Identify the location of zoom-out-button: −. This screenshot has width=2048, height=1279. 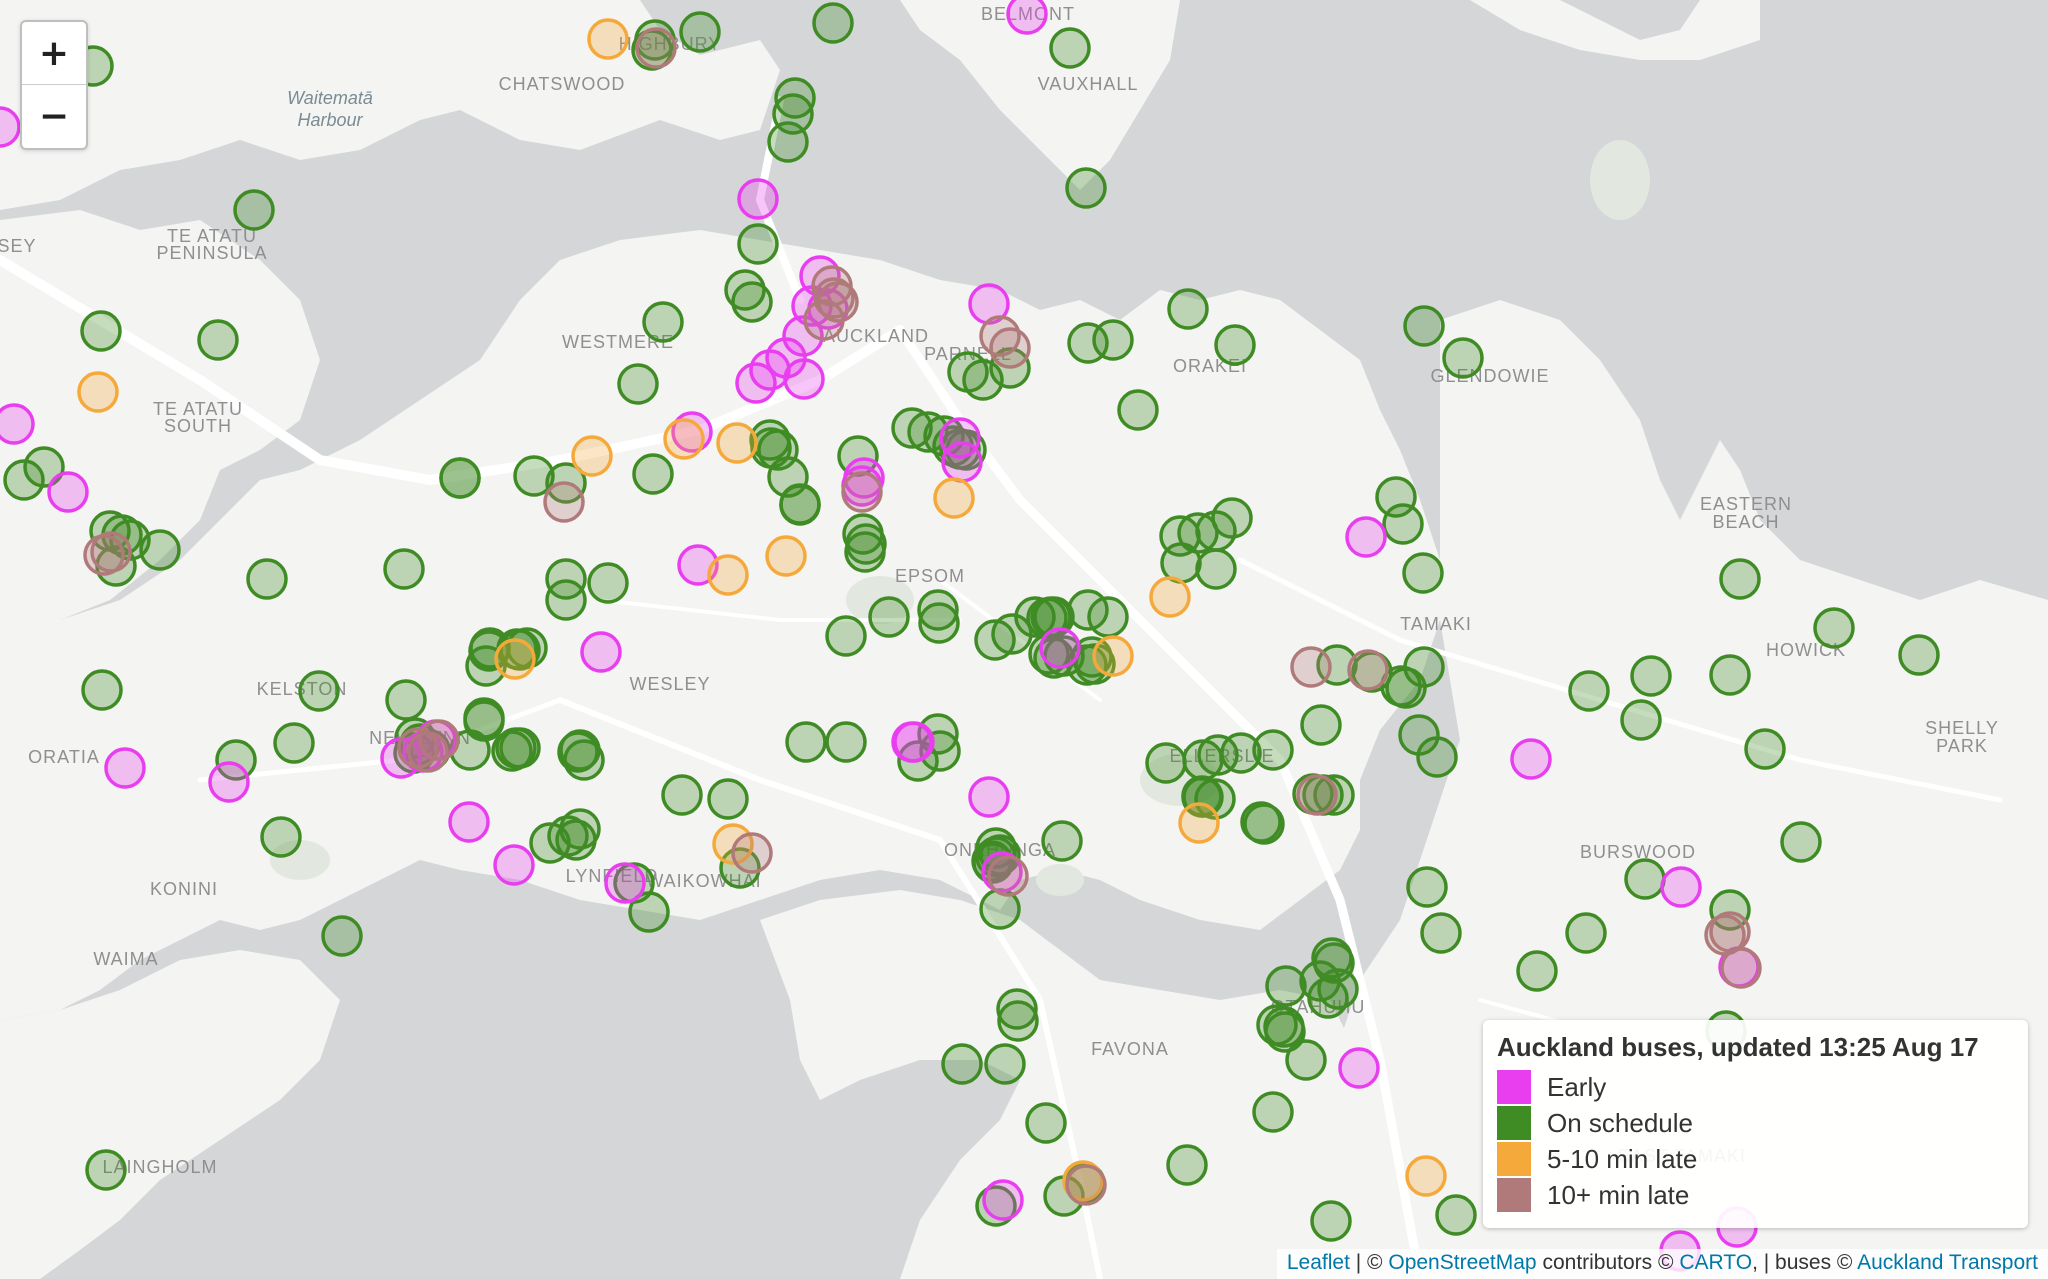
(54, 116).